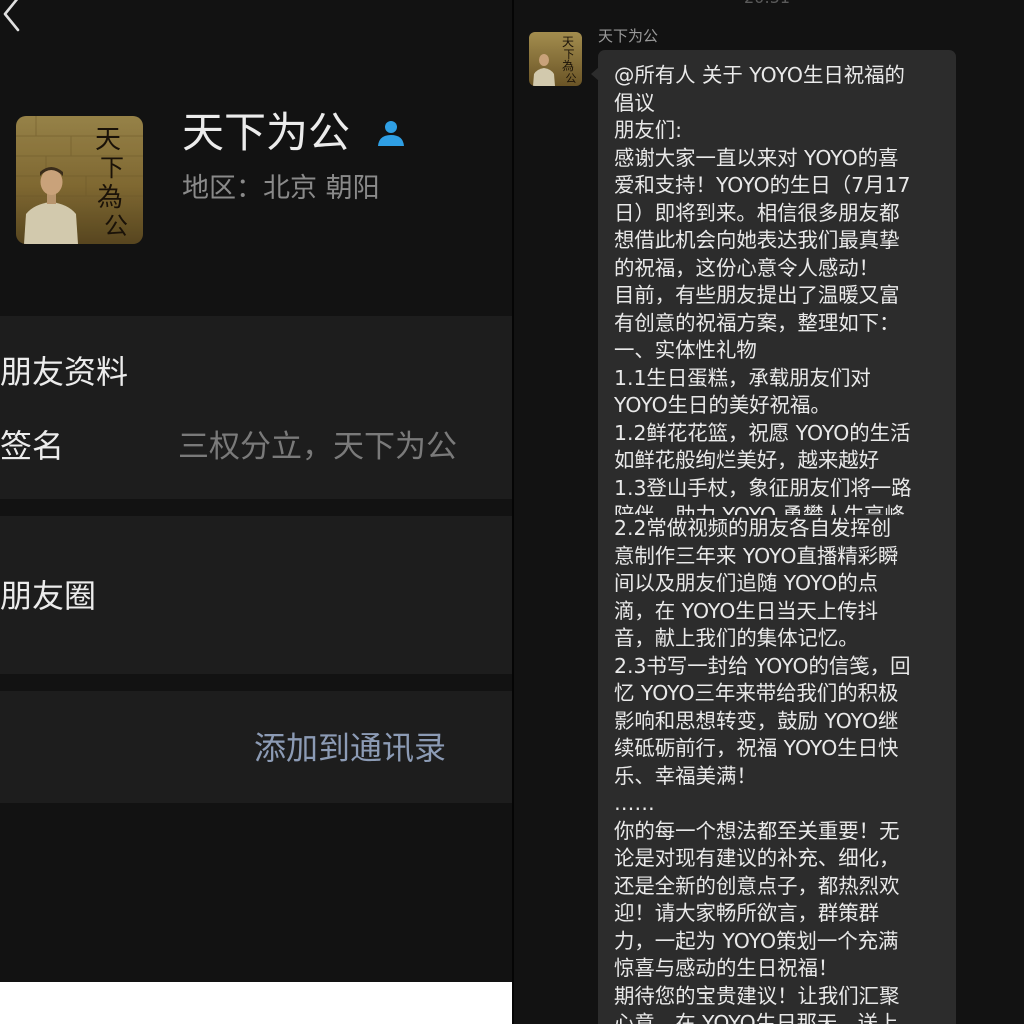  I want to click on sender-name: 天下为公, so click(628, 36).